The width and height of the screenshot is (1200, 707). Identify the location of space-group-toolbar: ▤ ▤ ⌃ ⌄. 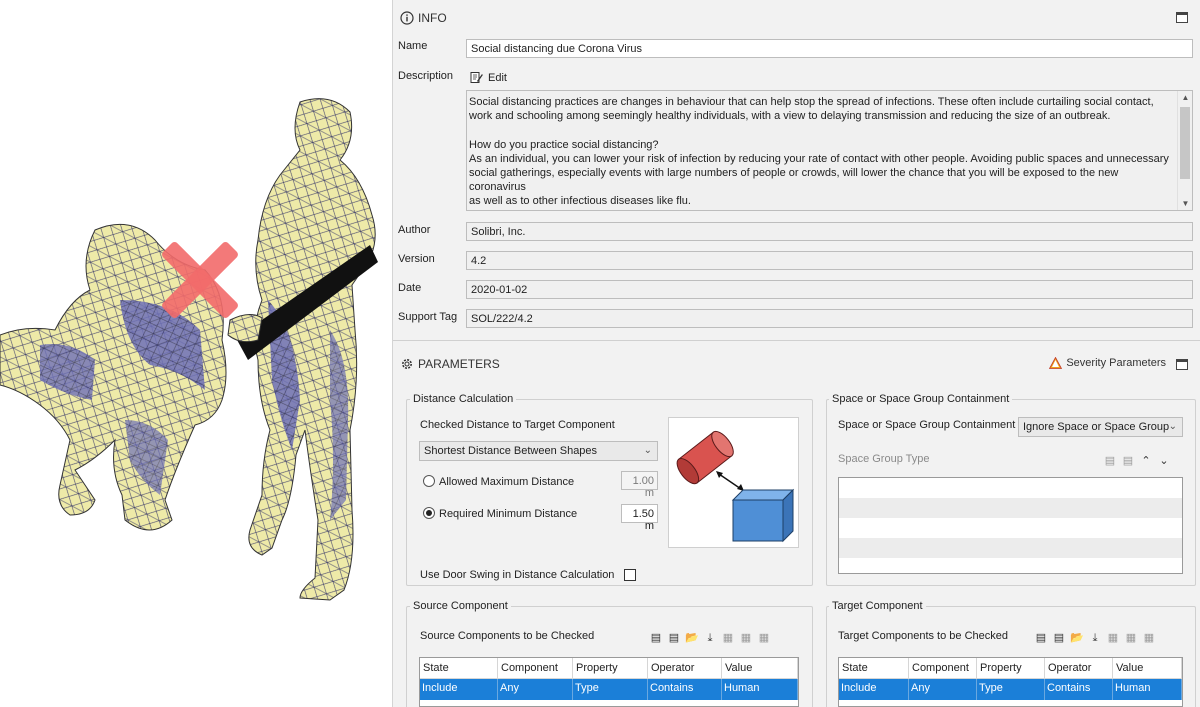
(1137, 461).